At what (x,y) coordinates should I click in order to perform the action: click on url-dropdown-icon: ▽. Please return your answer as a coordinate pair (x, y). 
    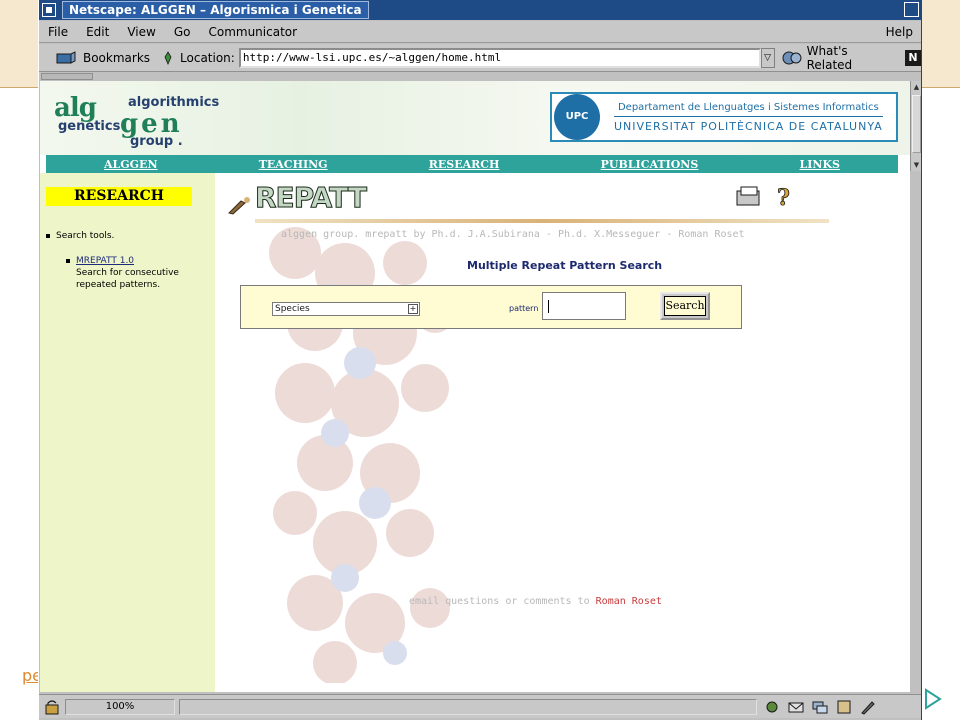
    Looking at the image, I should click on (767, 57).